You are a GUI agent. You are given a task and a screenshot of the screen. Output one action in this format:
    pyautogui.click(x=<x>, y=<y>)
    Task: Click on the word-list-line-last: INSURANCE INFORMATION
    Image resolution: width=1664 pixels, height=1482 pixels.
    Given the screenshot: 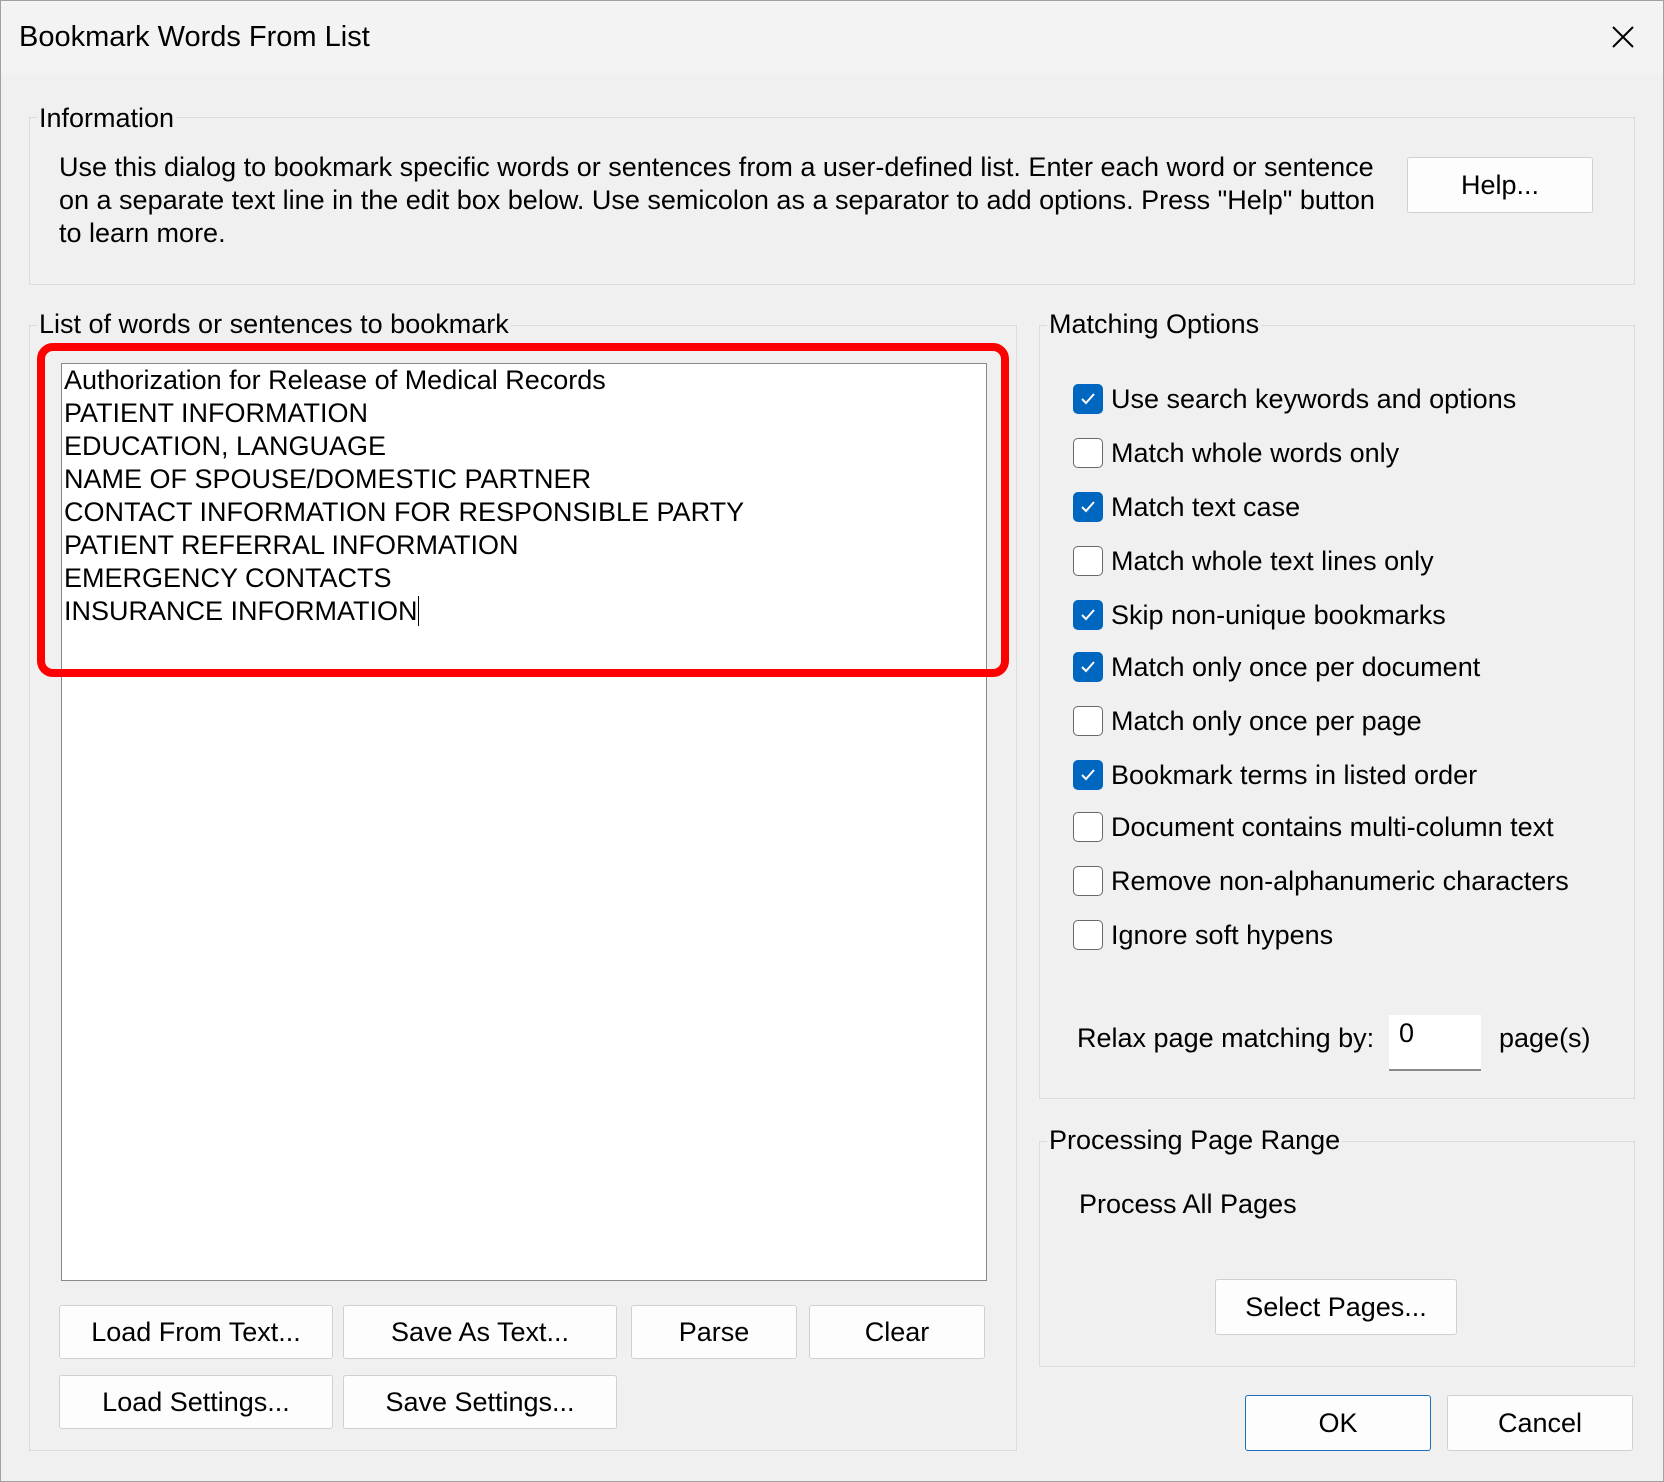 What is the action you would take?
    pyautogui.click(x=524, y=611)
    